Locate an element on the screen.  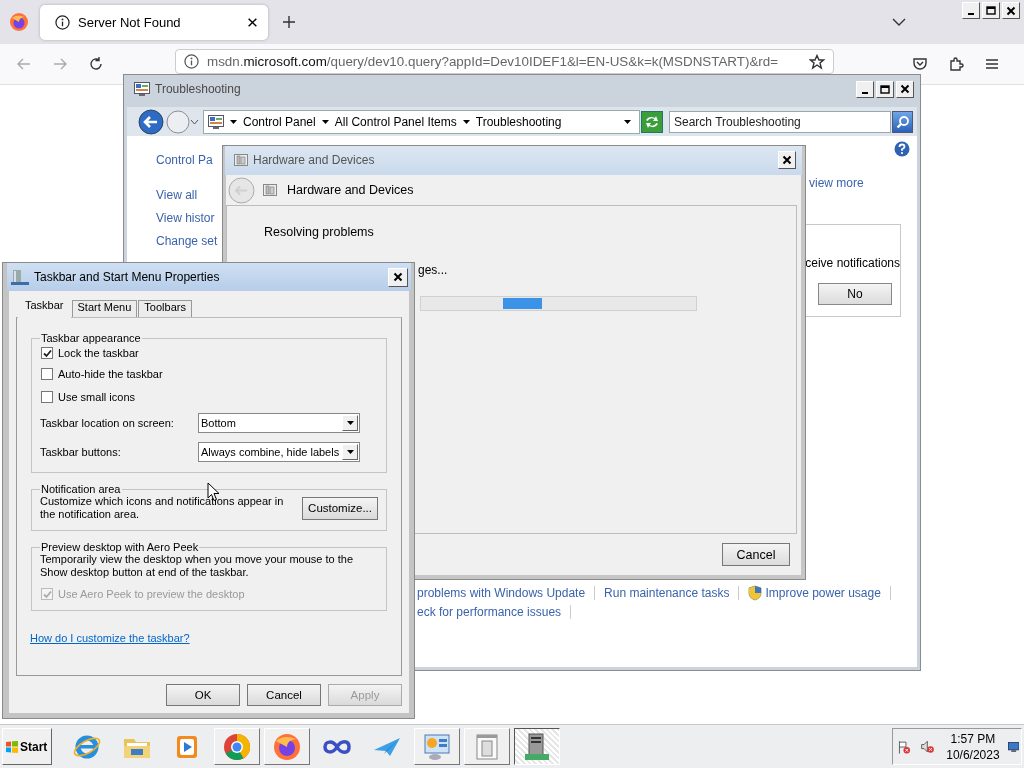
window-title: Troubleshooting is located at coordinates (198, 89).